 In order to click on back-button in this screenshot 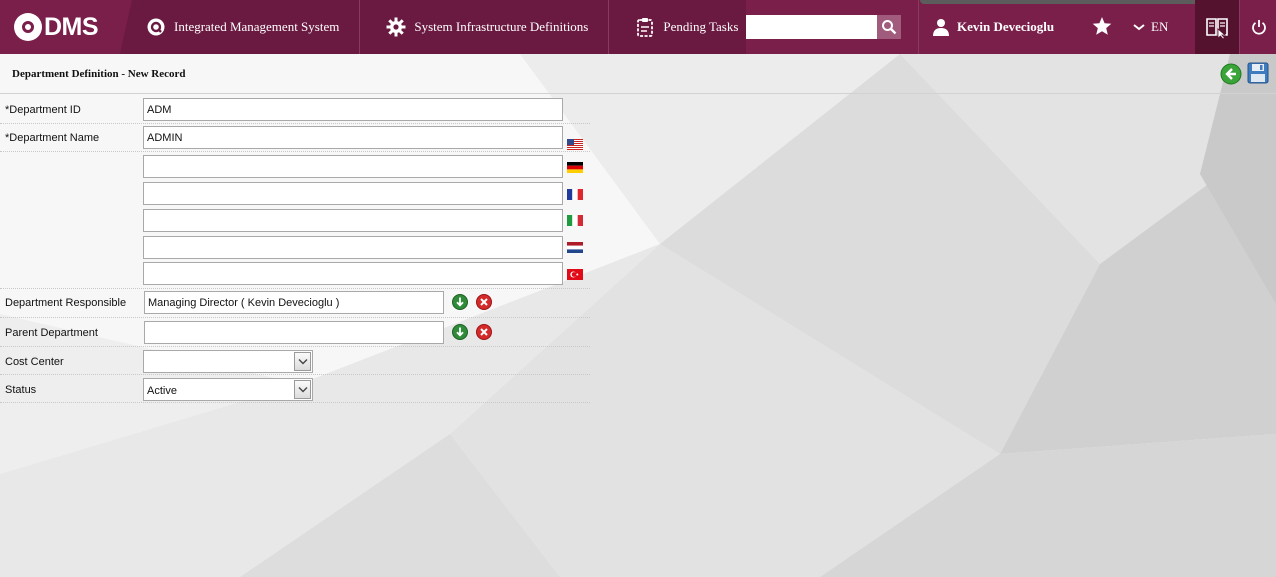, I will do `click(1231, 74)`.